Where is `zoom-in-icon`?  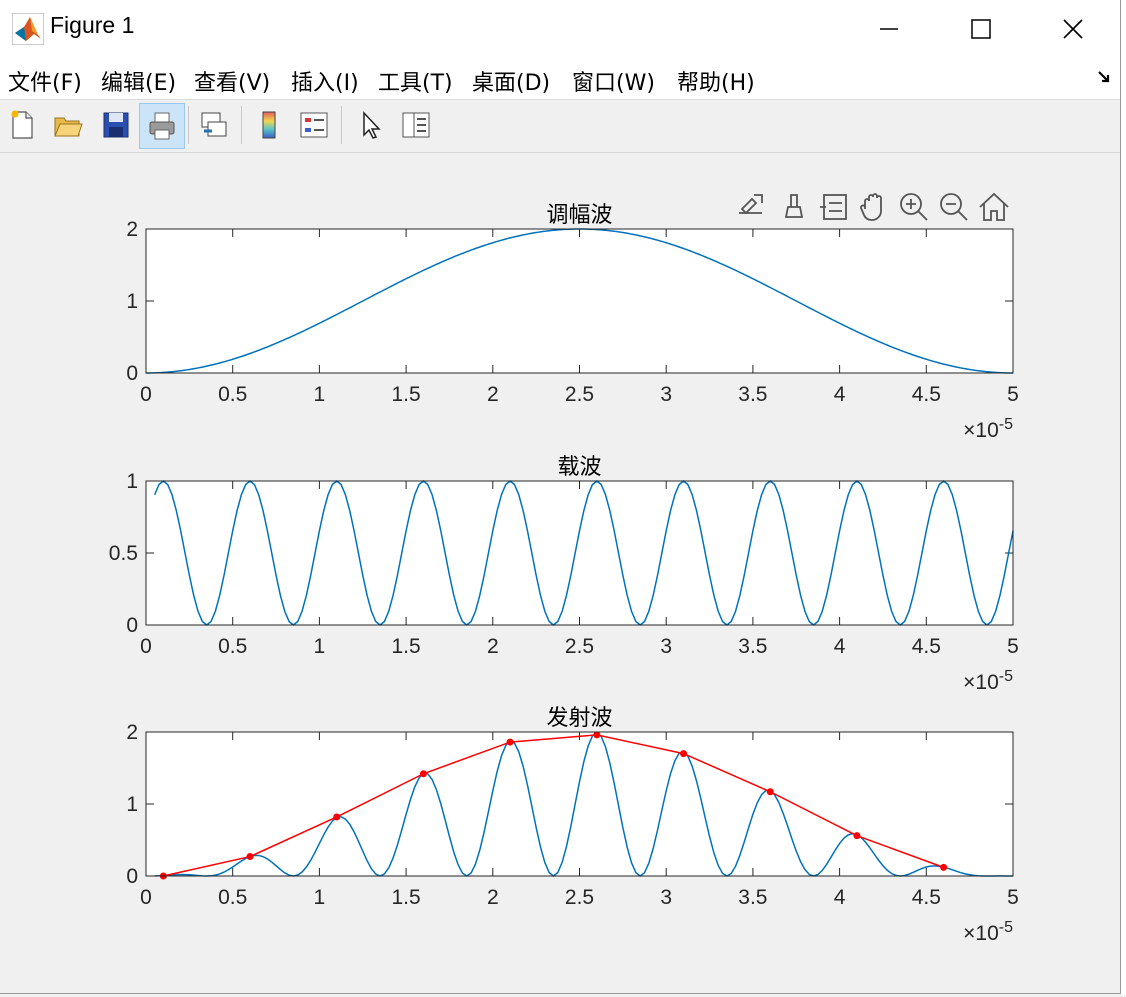 zoom-in-icon is located at coordinates (914, 207).